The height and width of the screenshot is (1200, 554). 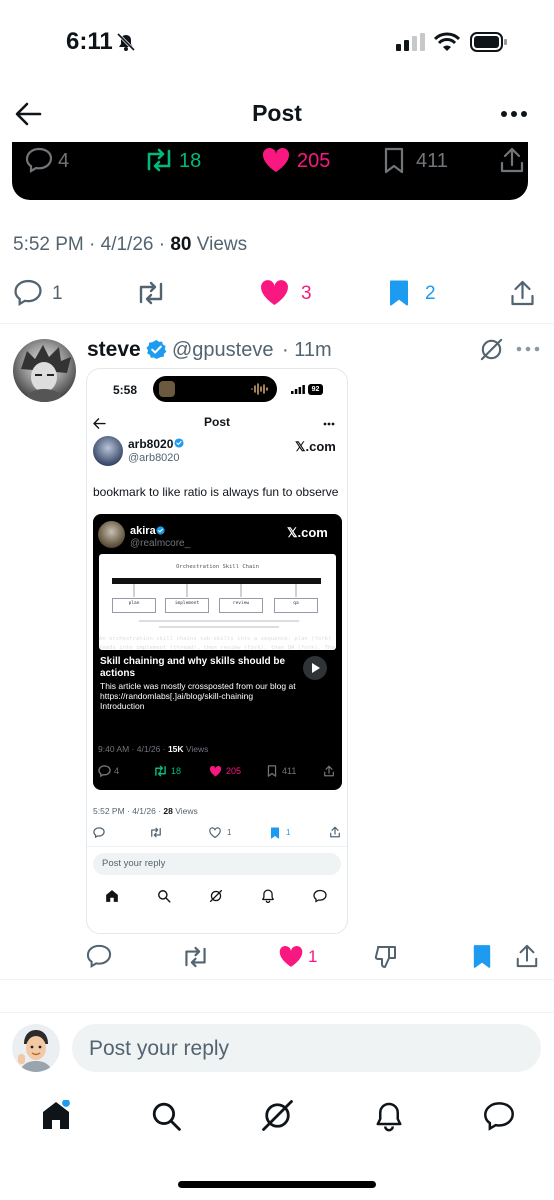 What do you see at coordinates (217, 864) in the screenshot?
I see `screenshot-reply-input: Post your reply` at bounding box center [217, 864].